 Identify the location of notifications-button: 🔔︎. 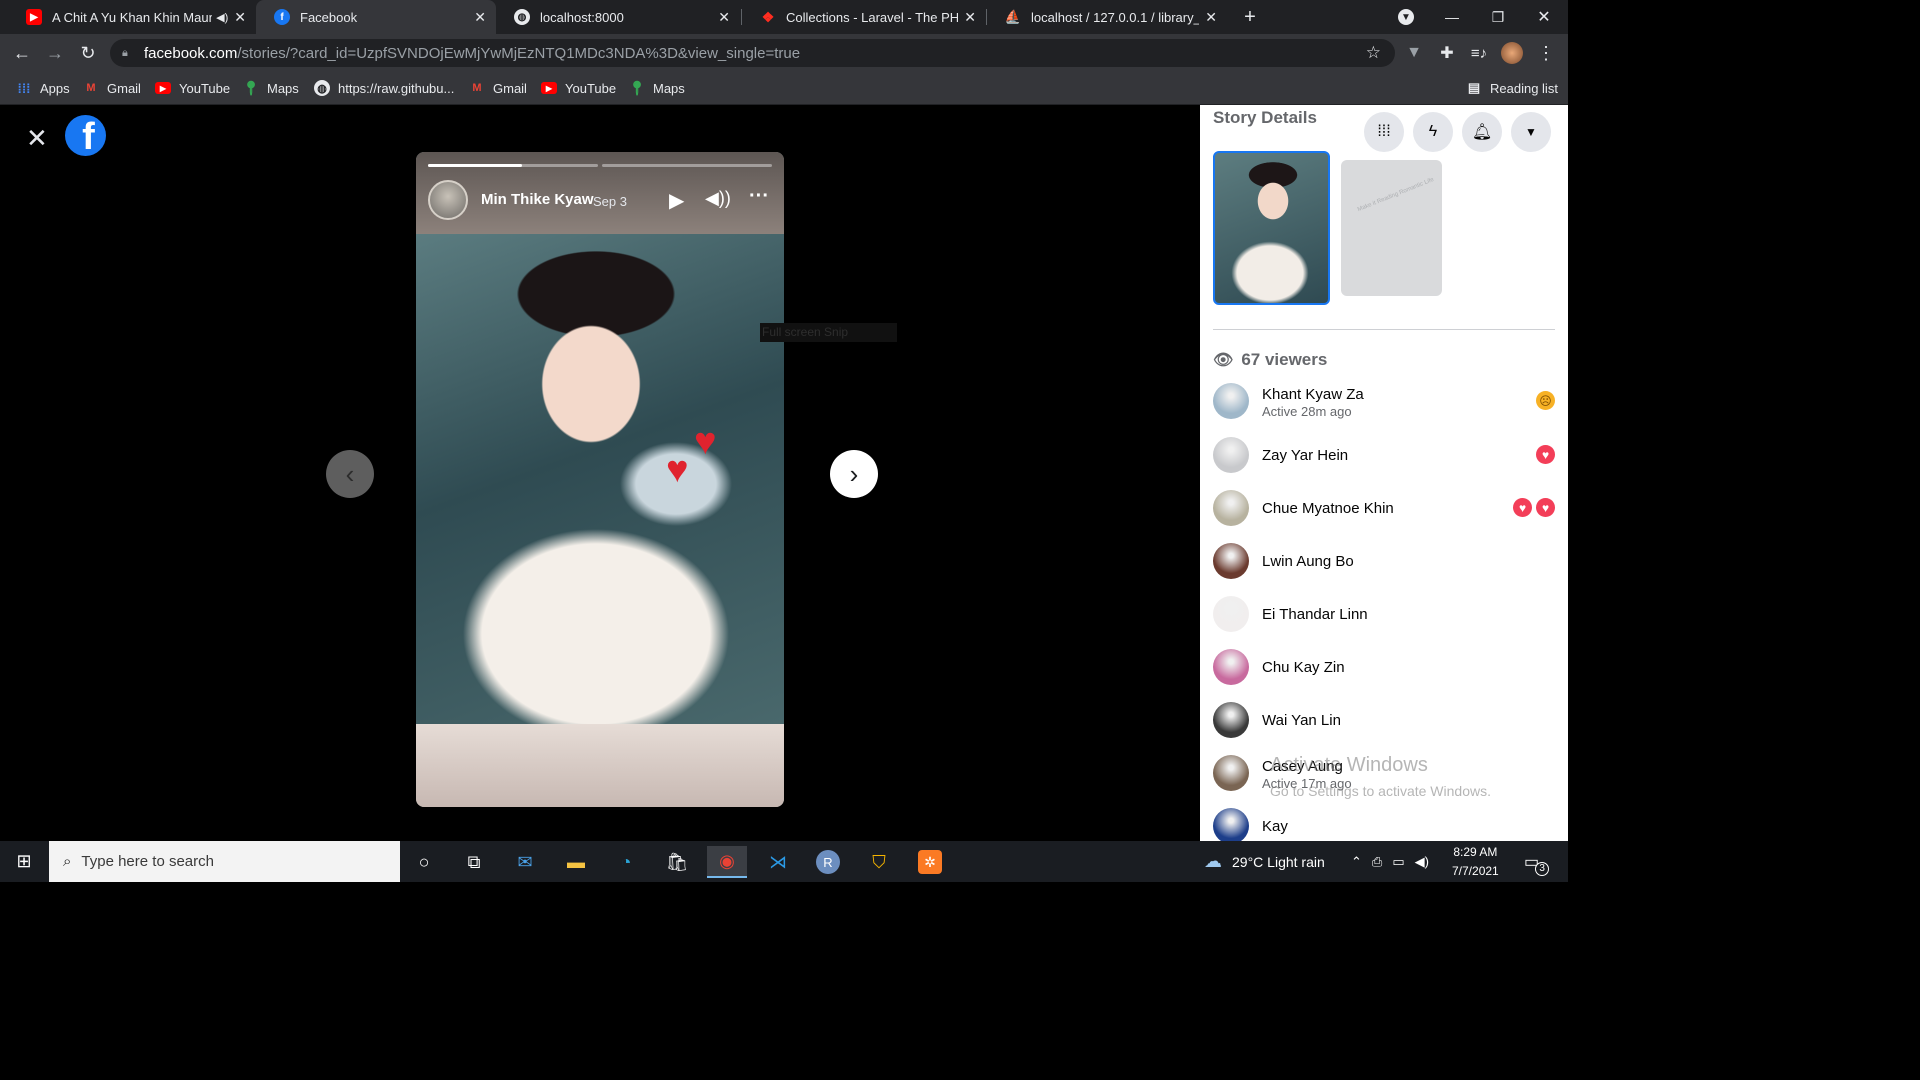
(1482, 132).